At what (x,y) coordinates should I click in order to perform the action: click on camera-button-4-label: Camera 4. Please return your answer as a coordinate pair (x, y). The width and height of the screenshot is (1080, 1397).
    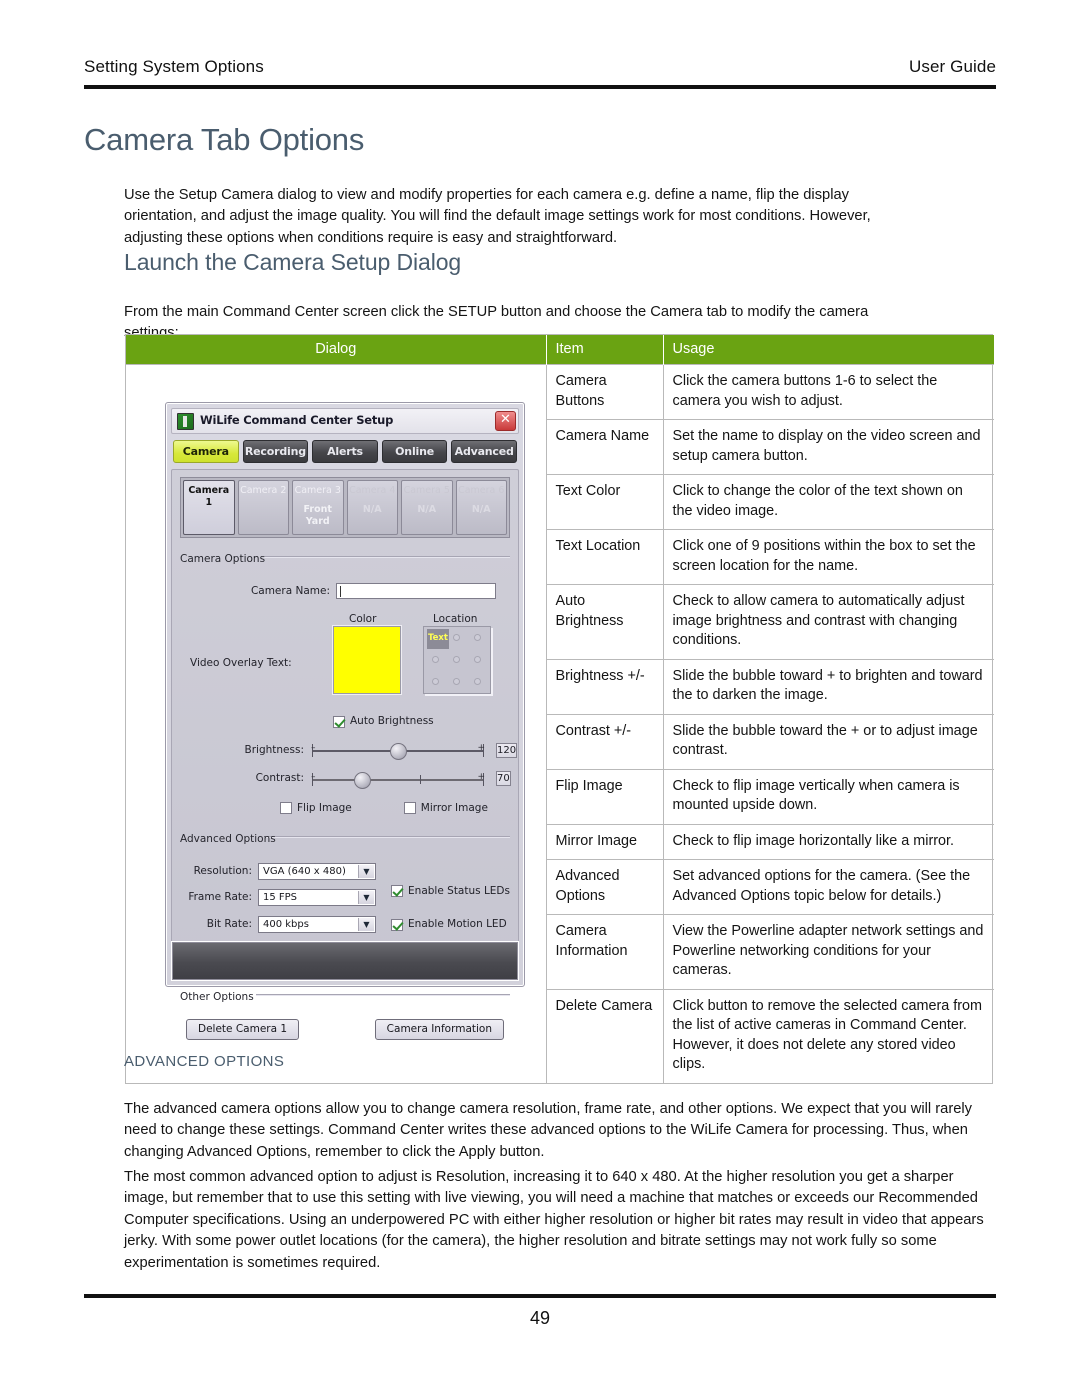
    Looking at the image, I should click on (372, 490).